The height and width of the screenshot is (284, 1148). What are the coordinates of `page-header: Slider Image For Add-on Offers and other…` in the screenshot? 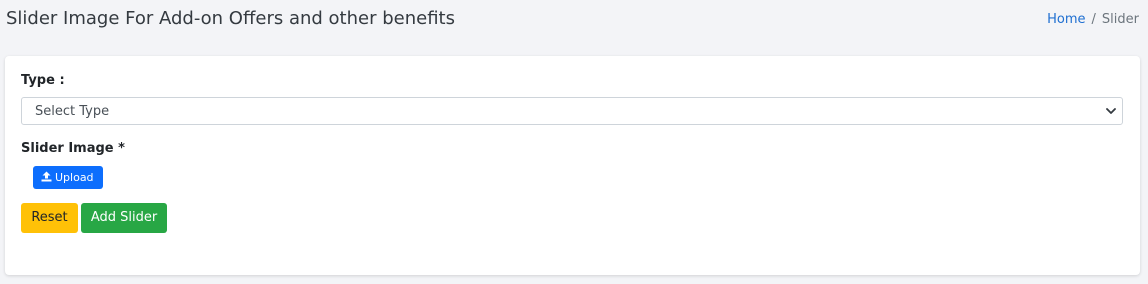 It's located at (574, 20).